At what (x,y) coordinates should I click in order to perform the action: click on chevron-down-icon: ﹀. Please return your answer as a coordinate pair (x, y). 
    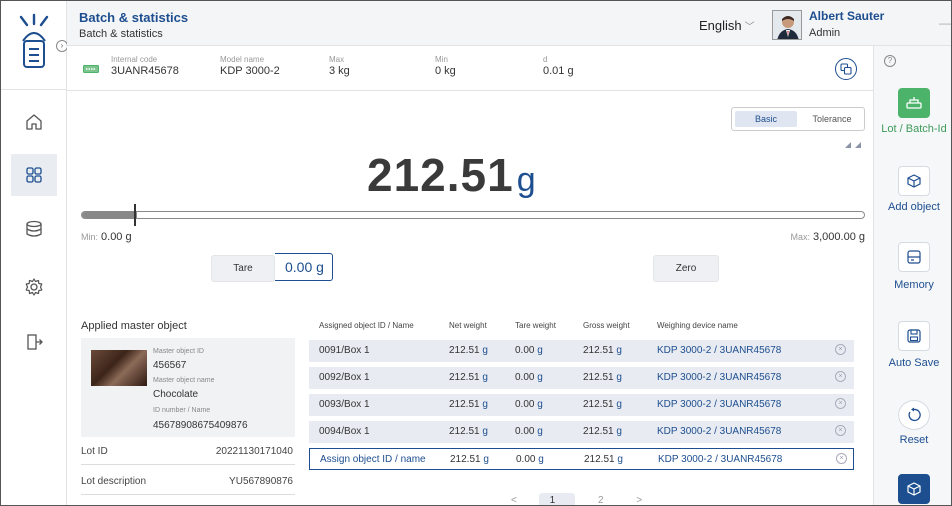
    Looking at the image, I should click on (749, 27).